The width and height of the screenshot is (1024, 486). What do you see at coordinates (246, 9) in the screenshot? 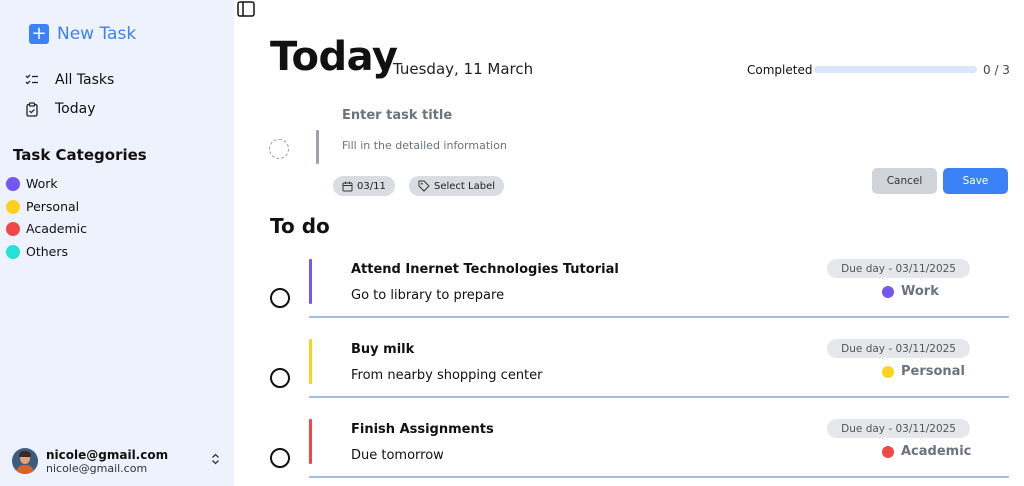
I see `sidebar-toggle-icon` at bounding box center [246, 9].